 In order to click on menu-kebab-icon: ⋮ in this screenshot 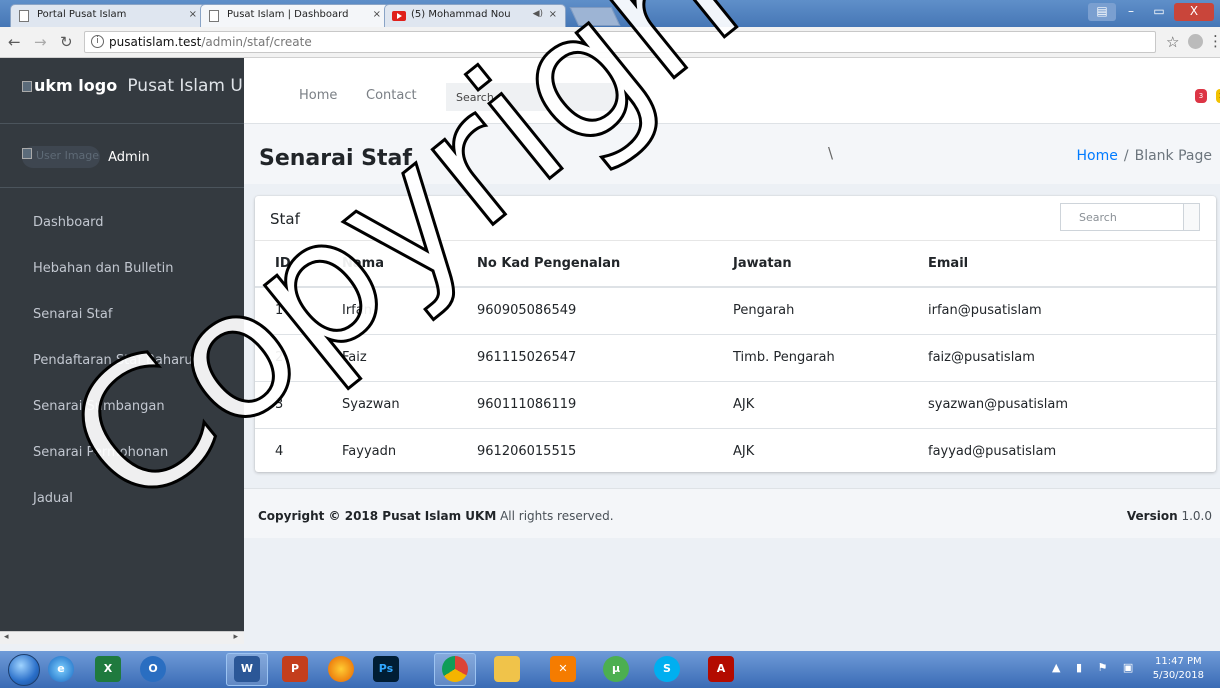, I will do `click(1214, 41)`.